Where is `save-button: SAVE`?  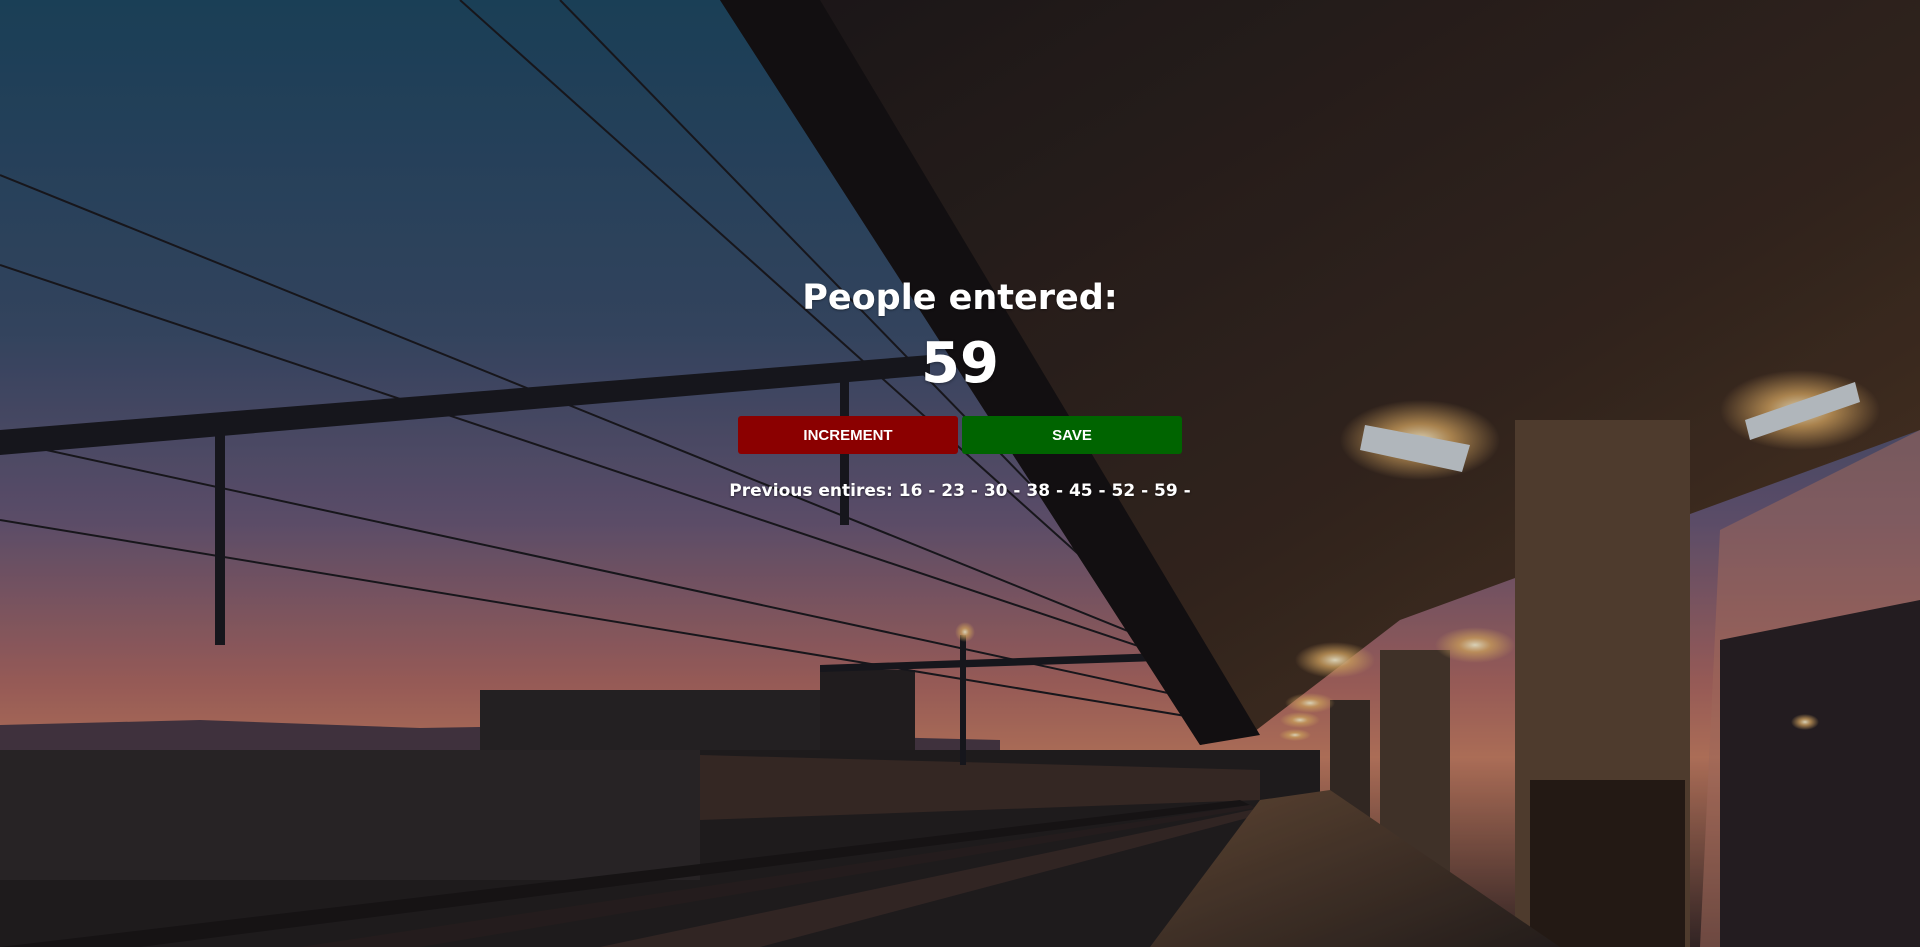
save-button: SAVE is located at coordinates (1072, 435).